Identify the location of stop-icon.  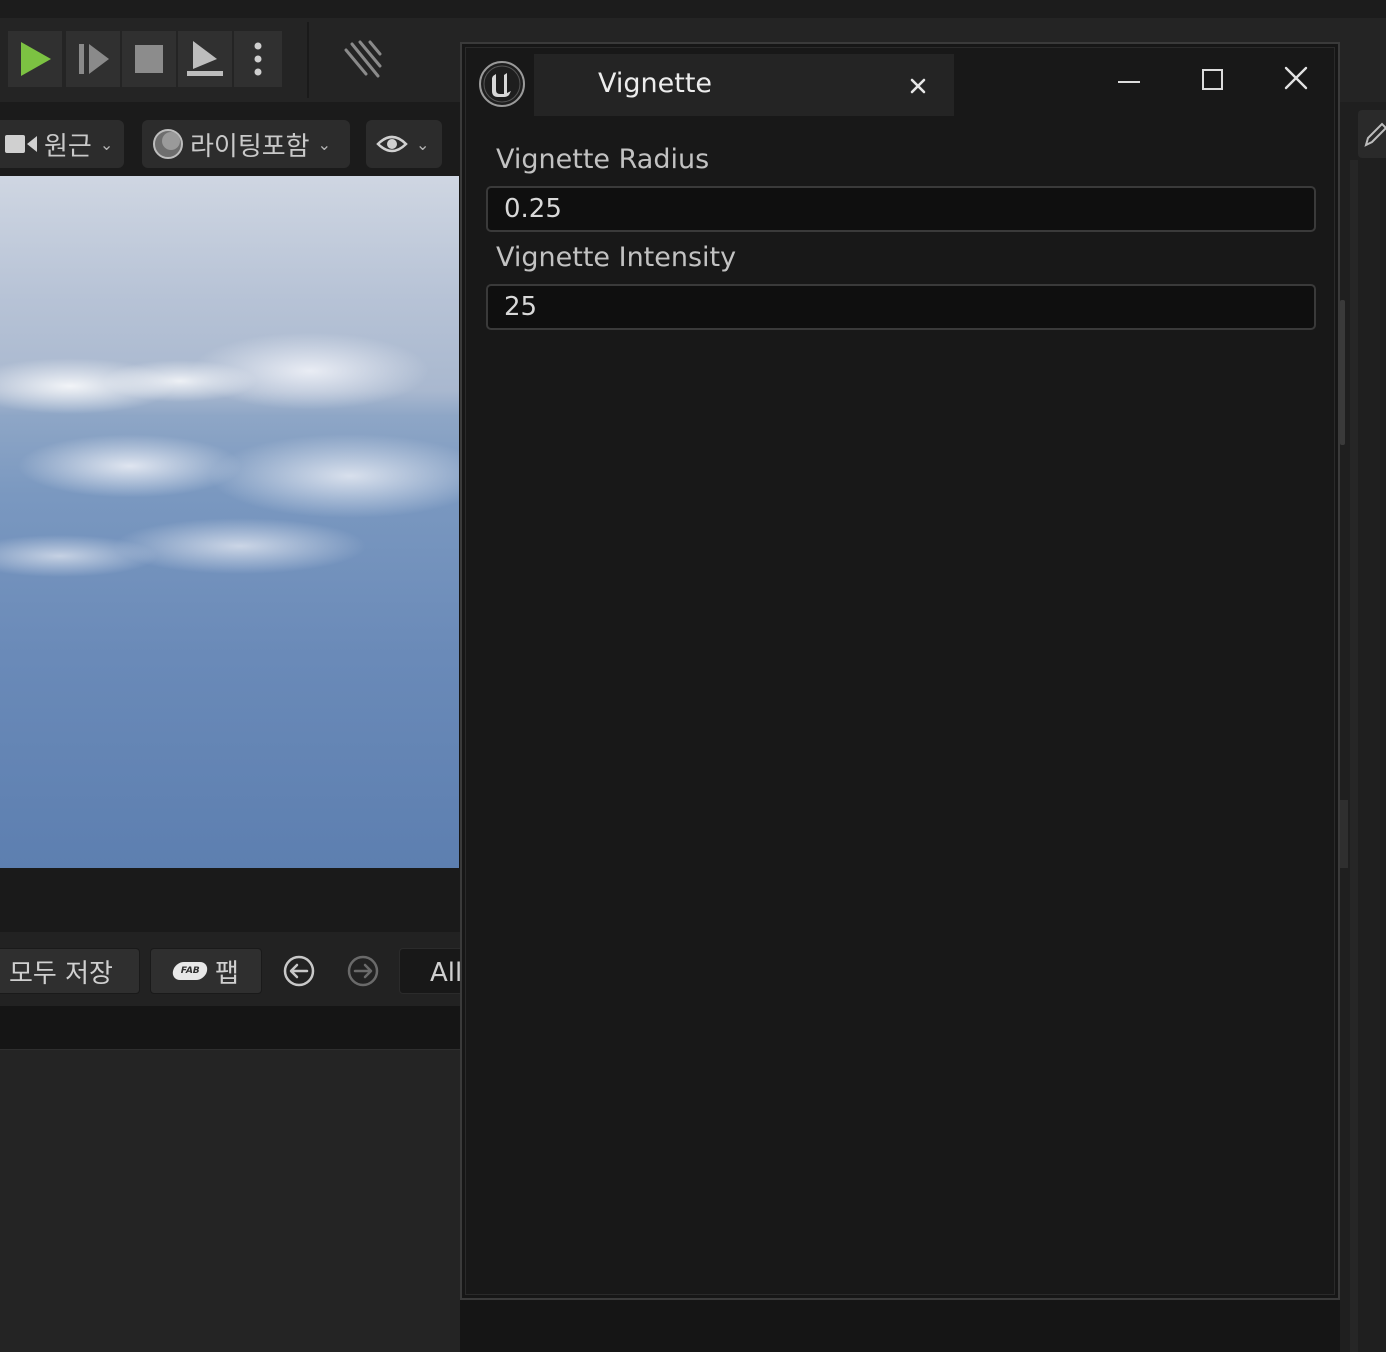
(149, 59).